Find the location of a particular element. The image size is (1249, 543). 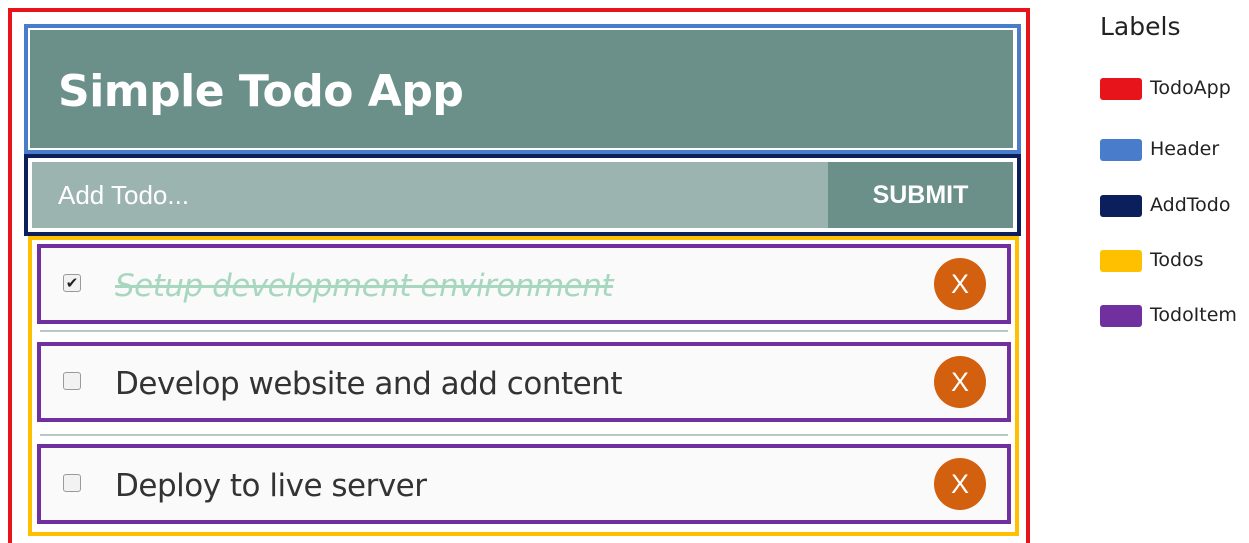

todo-item: ✔ Setup development environment X is located at coordinates (524, 284).